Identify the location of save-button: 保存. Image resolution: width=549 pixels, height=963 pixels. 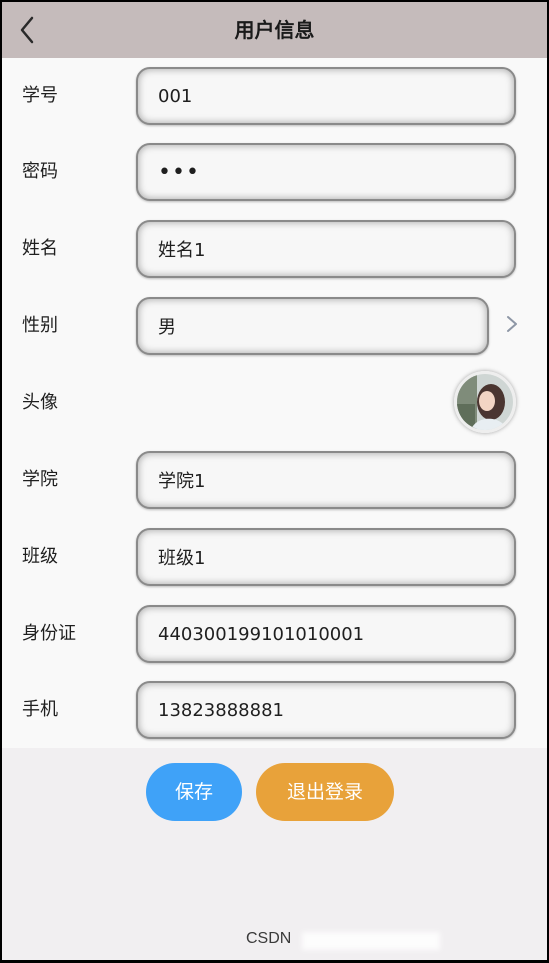
(194, 792).